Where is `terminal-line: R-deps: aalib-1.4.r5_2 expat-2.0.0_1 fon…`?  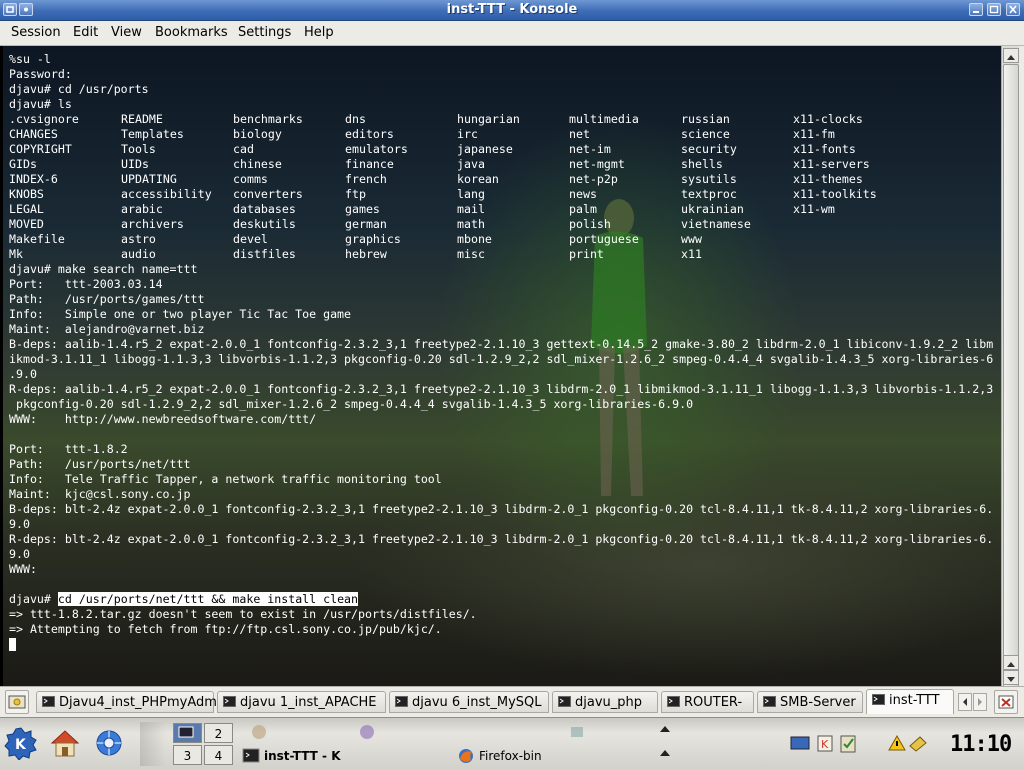
terminal-line: R-deps: aalib-1.4.r5_2 expat-2.0.0_1 fon… is located at coordinates (501, 389).